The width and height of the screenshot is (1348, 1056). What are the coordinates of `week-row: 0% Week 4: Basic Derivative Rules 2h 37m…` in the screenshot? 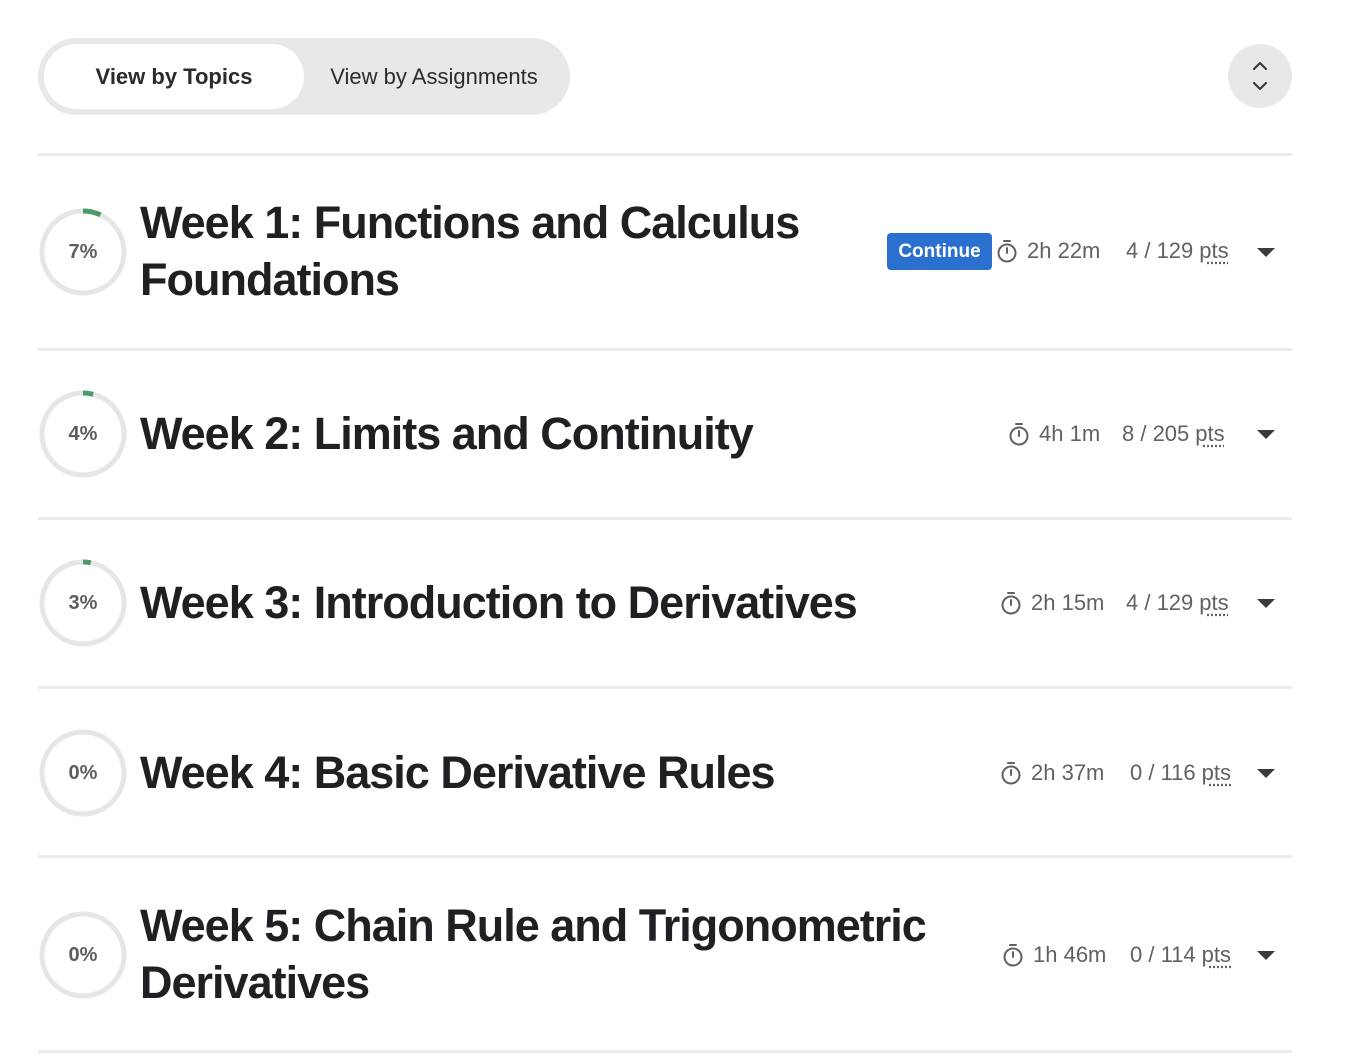 It's located at (665, 772).